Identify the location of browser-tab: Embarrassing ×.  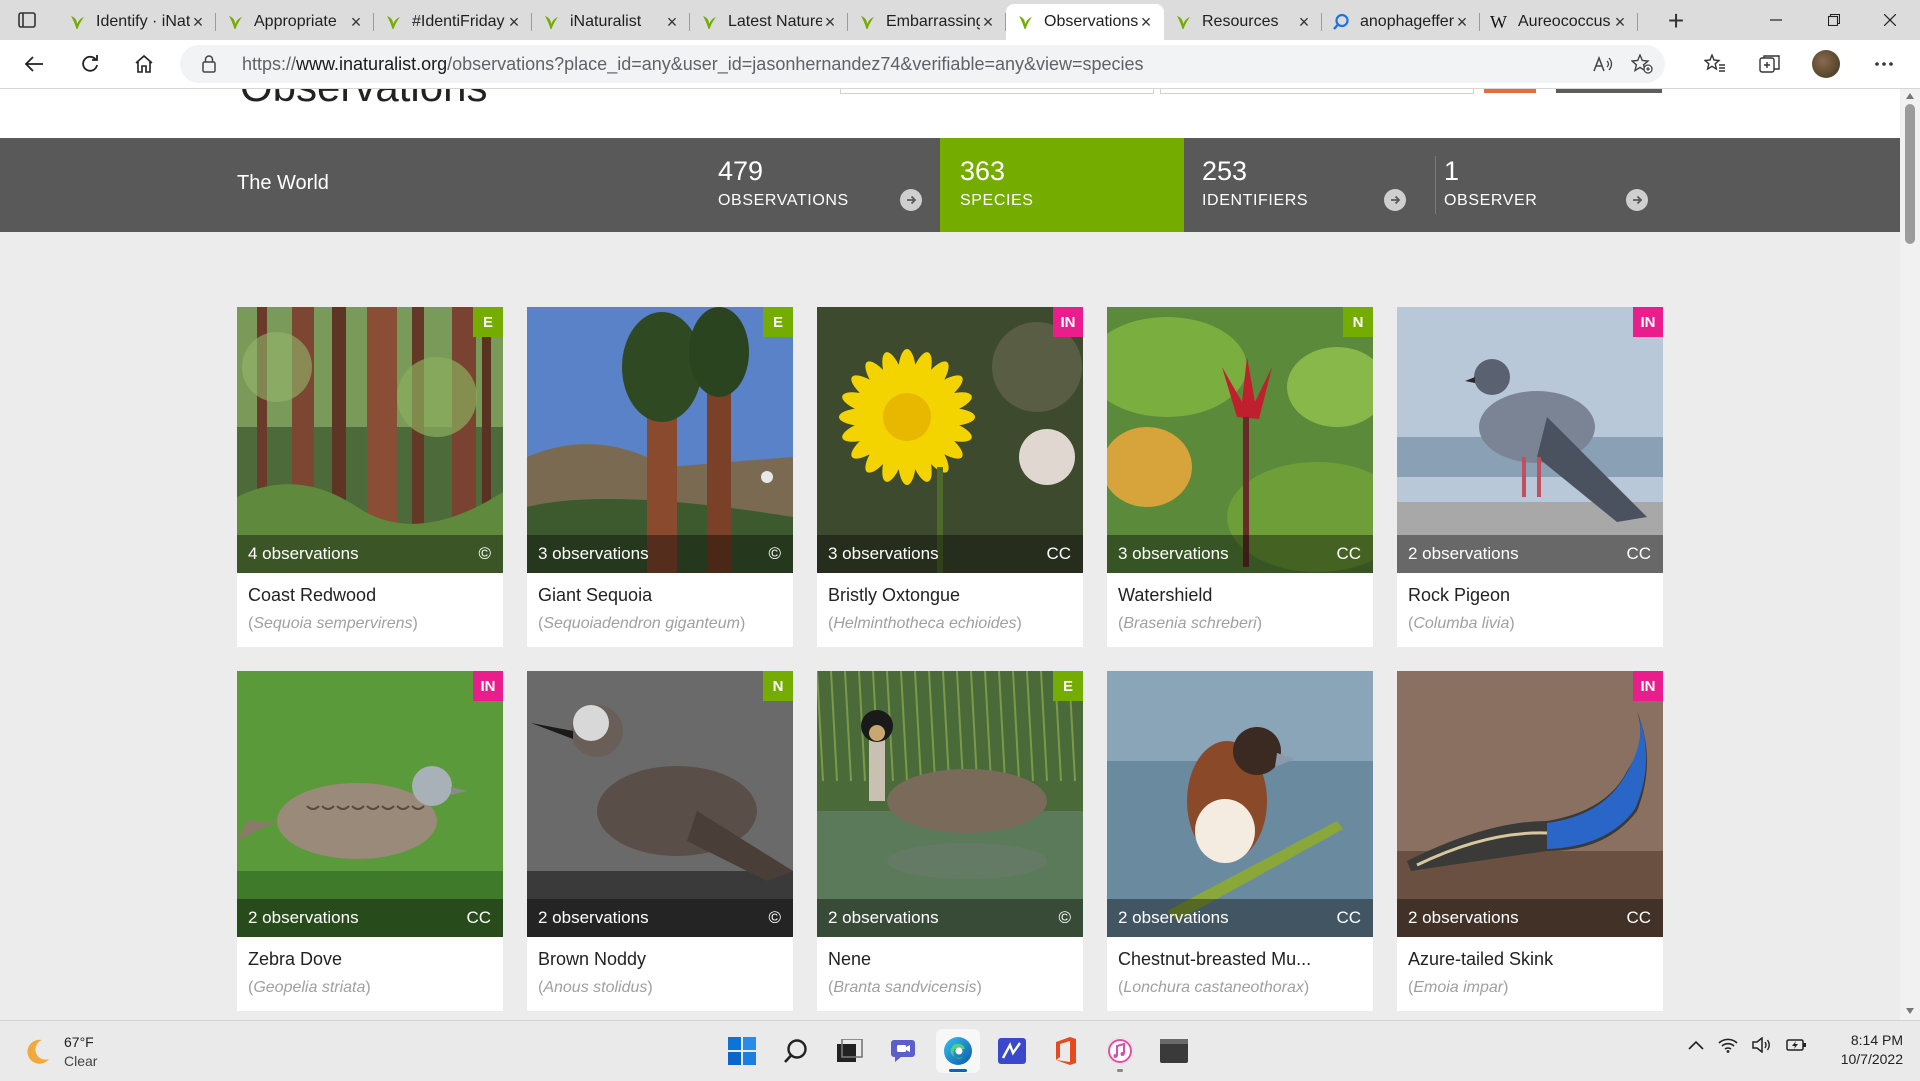
(927, 22).